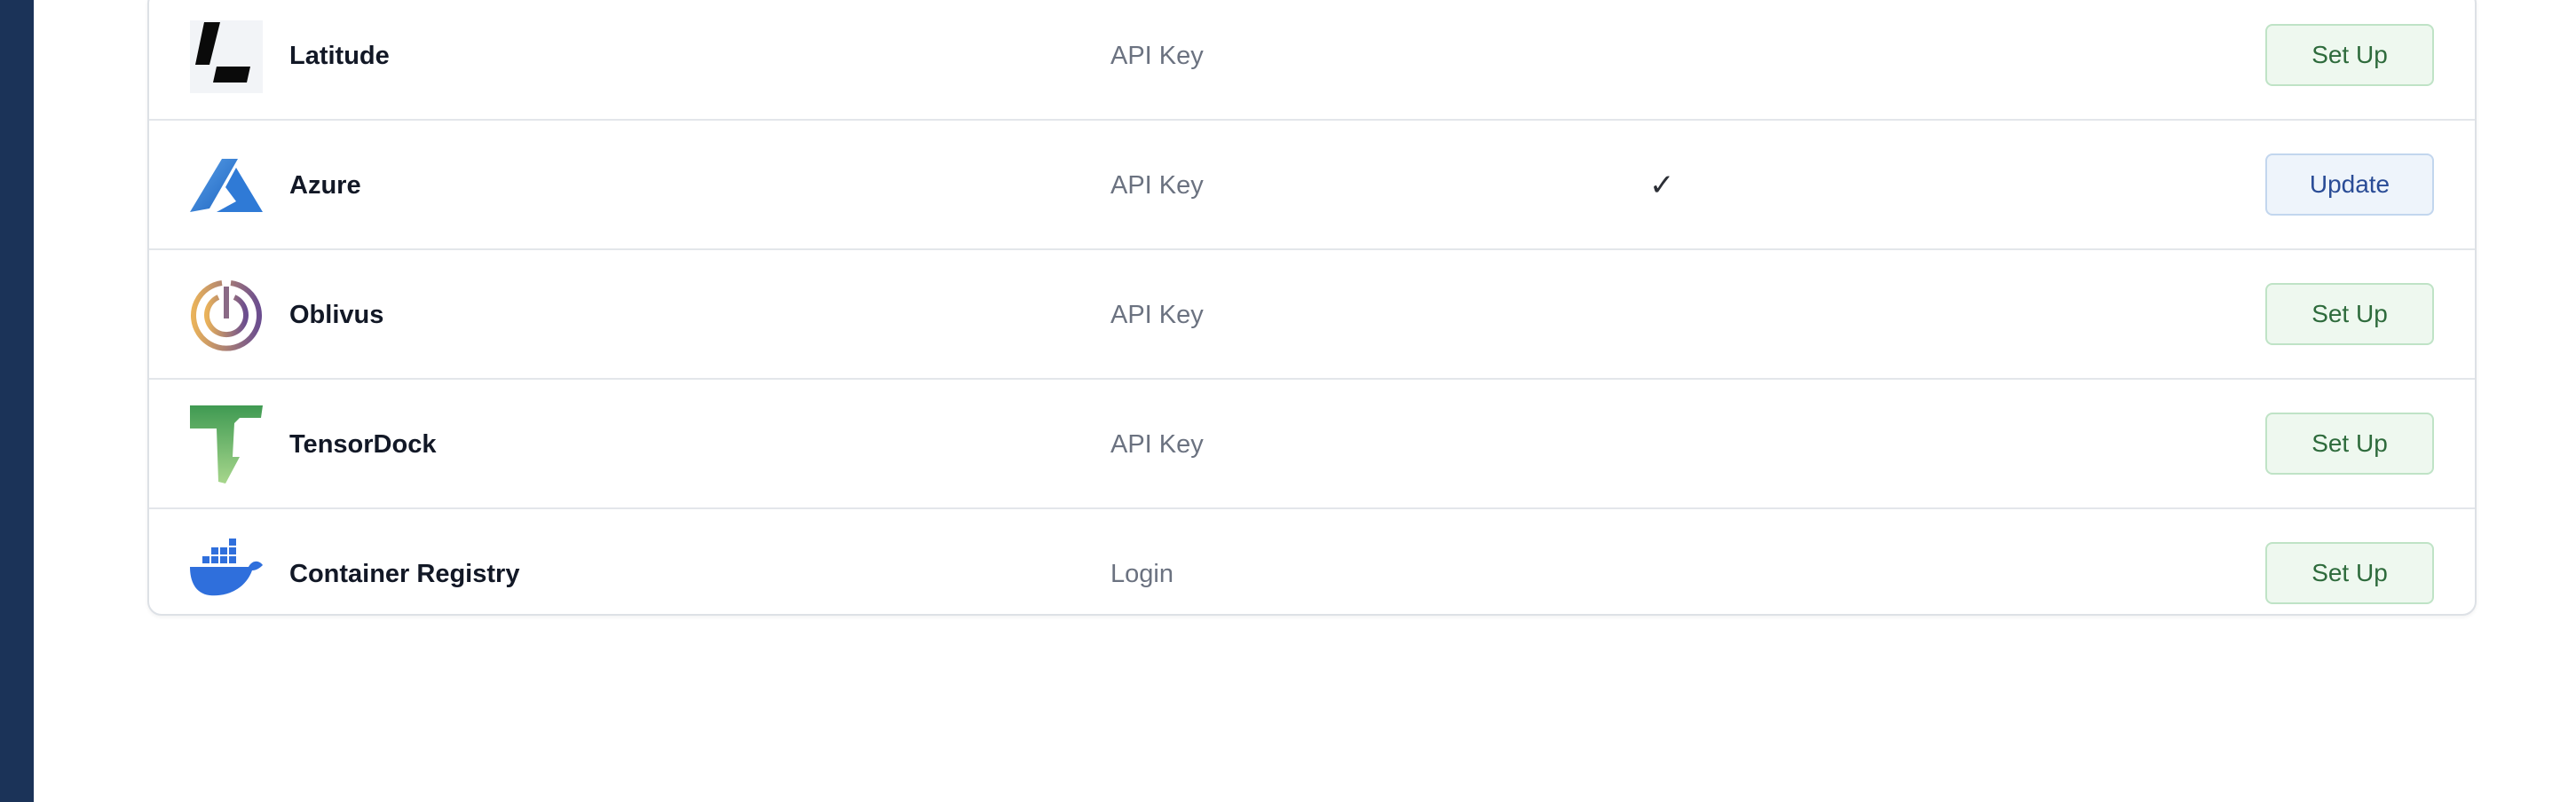 The image size is (2576, 802). What do you see at coordinates (363, 444) in the screenshot?
I see `integration-name: TensorDock` at bounding box center [363, 444].